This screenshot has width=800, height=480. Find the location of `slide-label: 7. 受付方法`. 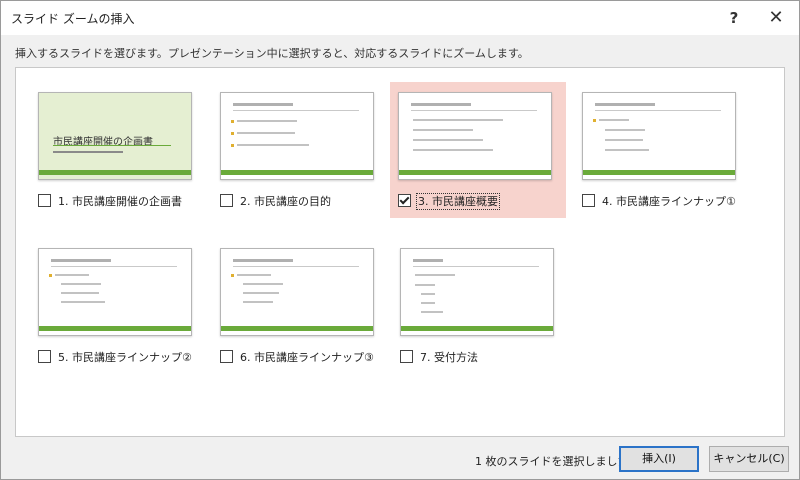

slide-label: 7. 受付方法 is located at coordinates (449, 357).